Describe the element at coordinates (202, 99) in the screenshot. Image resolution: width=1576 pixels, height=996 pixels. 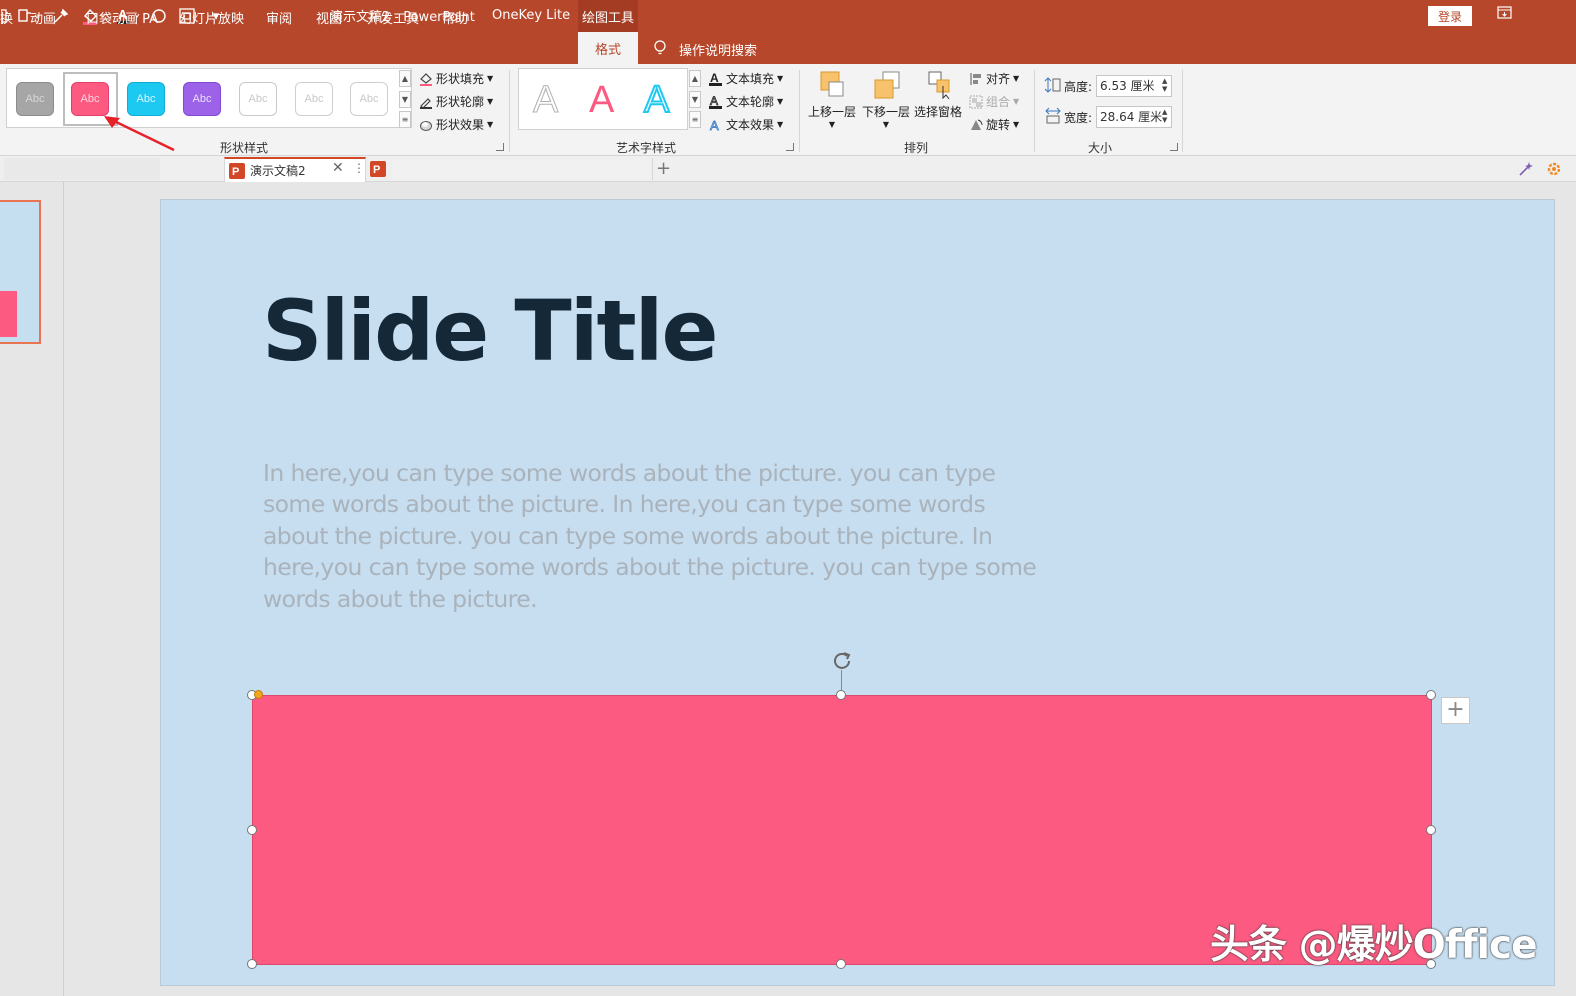
I see `style-swatch-purple: Abc` at that location.